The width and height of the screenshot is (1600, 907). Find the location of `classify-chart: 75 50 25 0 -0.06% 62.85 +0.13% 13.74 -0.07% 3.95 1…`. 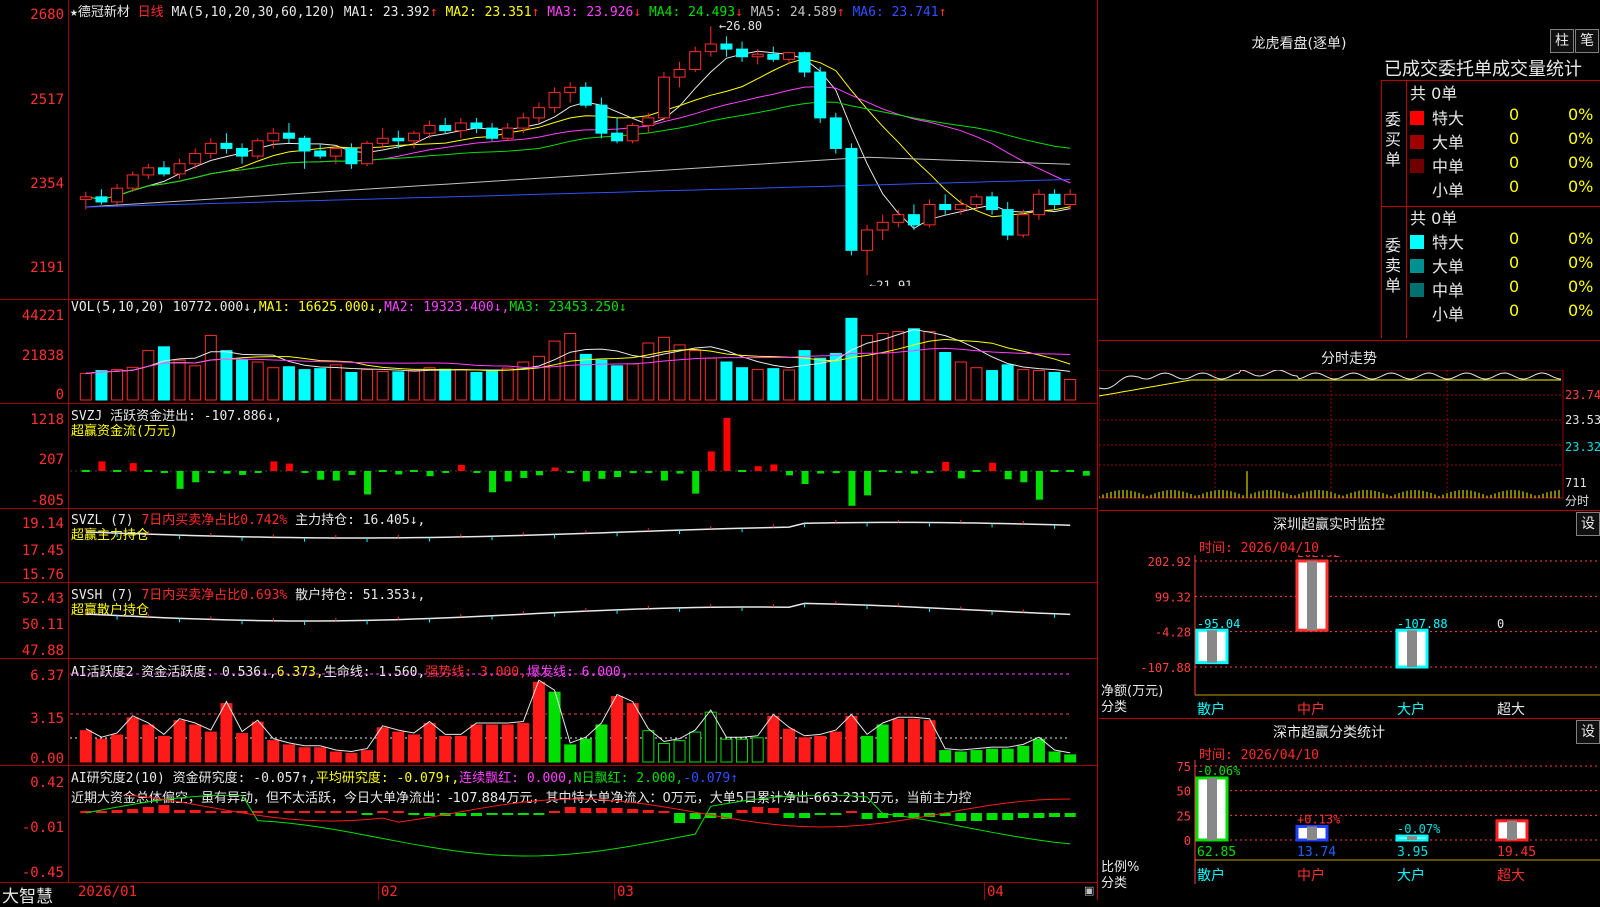

classify-chart: 75 50 25 0 -0.06% 62.85 +0.13% 13.74 -0.07% 3.95 1… is located at coordinates (1349, 830).